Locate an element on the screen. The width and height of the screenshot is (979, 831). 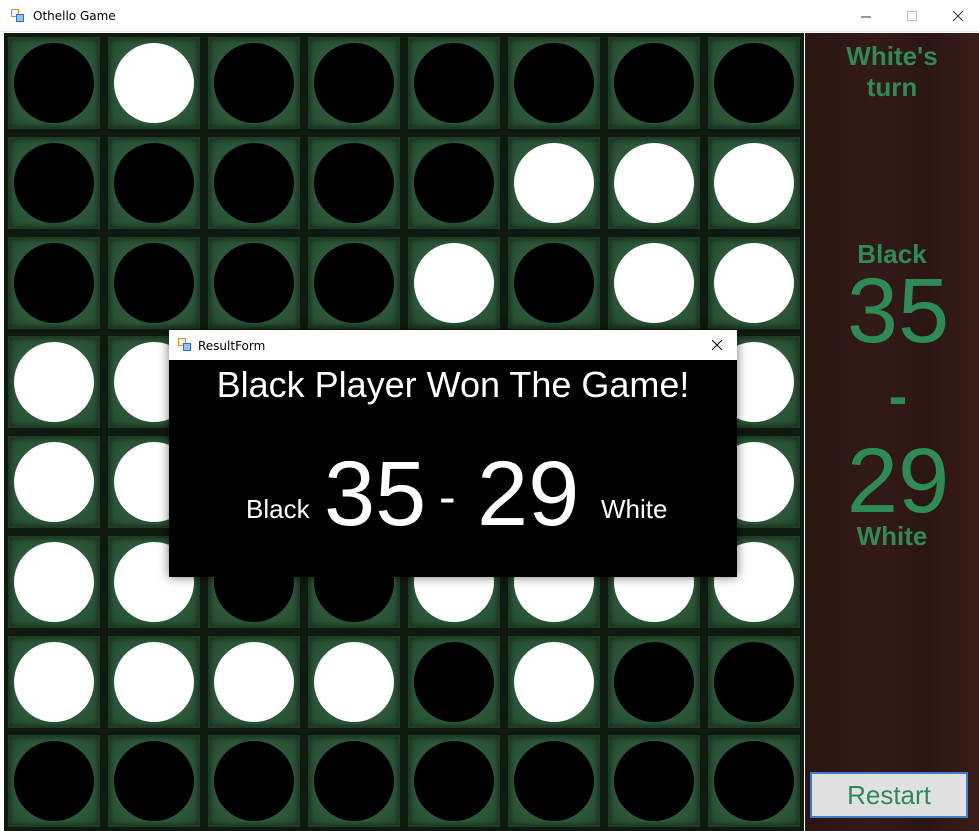
minimize-button is located at coordinates (866, 16).